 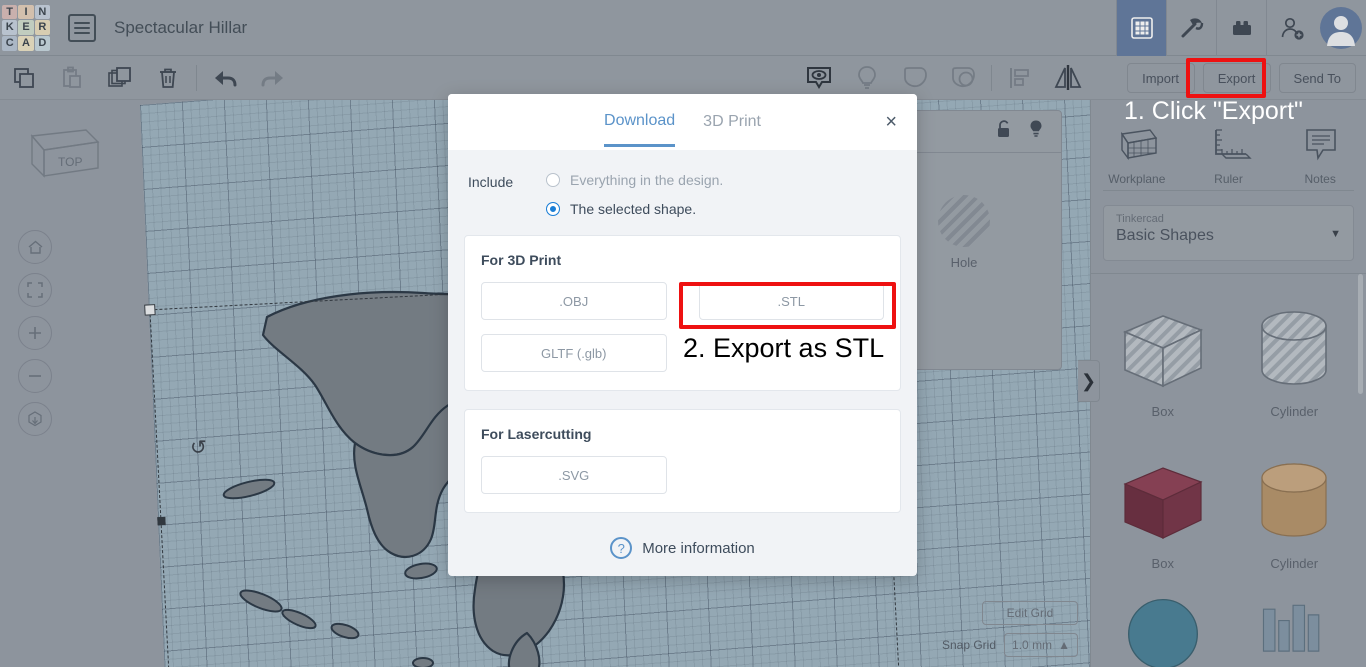 I want to click on tab-download: Download, so click(x=640, y=122).